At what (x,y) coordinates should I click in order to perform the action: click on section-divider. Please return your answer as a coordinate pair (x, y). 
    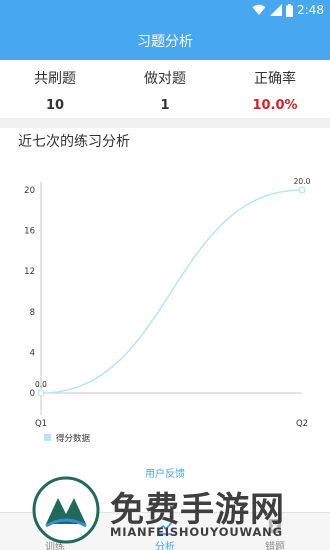
    Looking at the image, I should click on (165, 123).